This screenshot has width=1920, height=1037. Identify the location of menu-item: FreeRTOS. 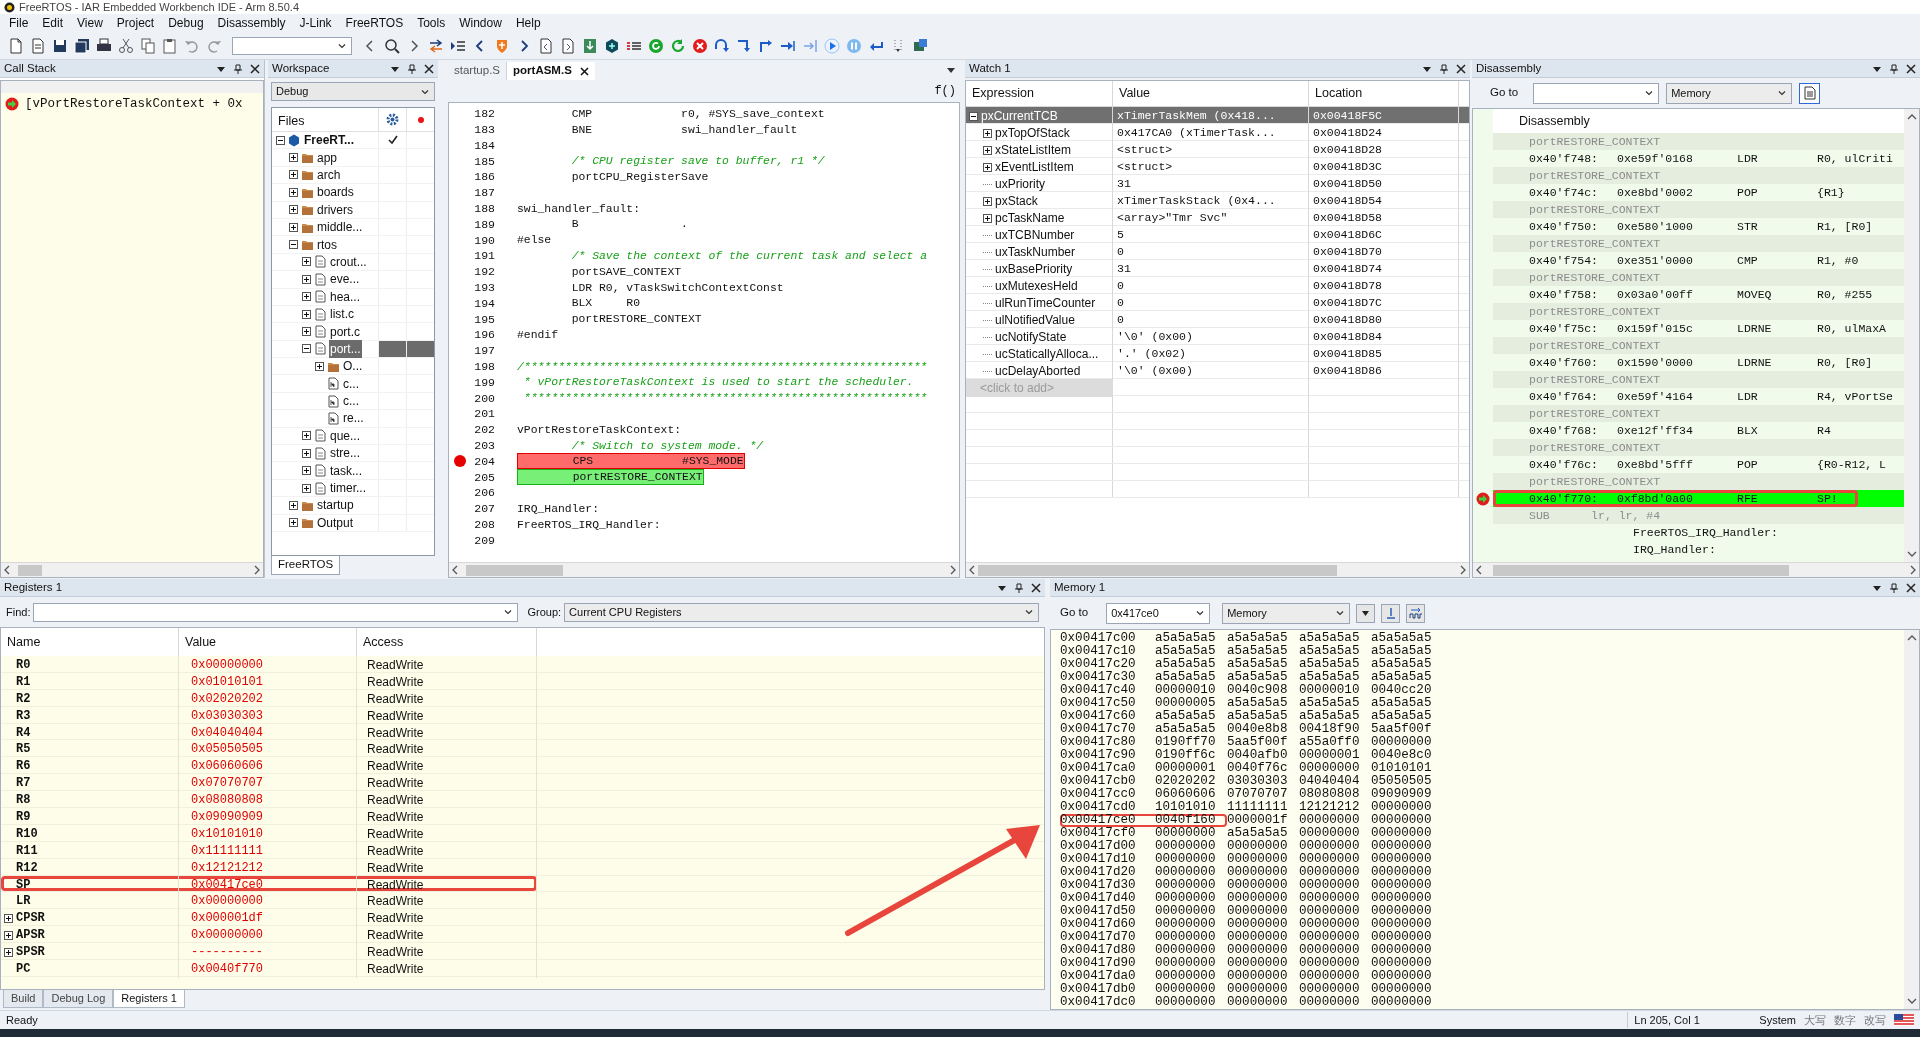
(374, 23).